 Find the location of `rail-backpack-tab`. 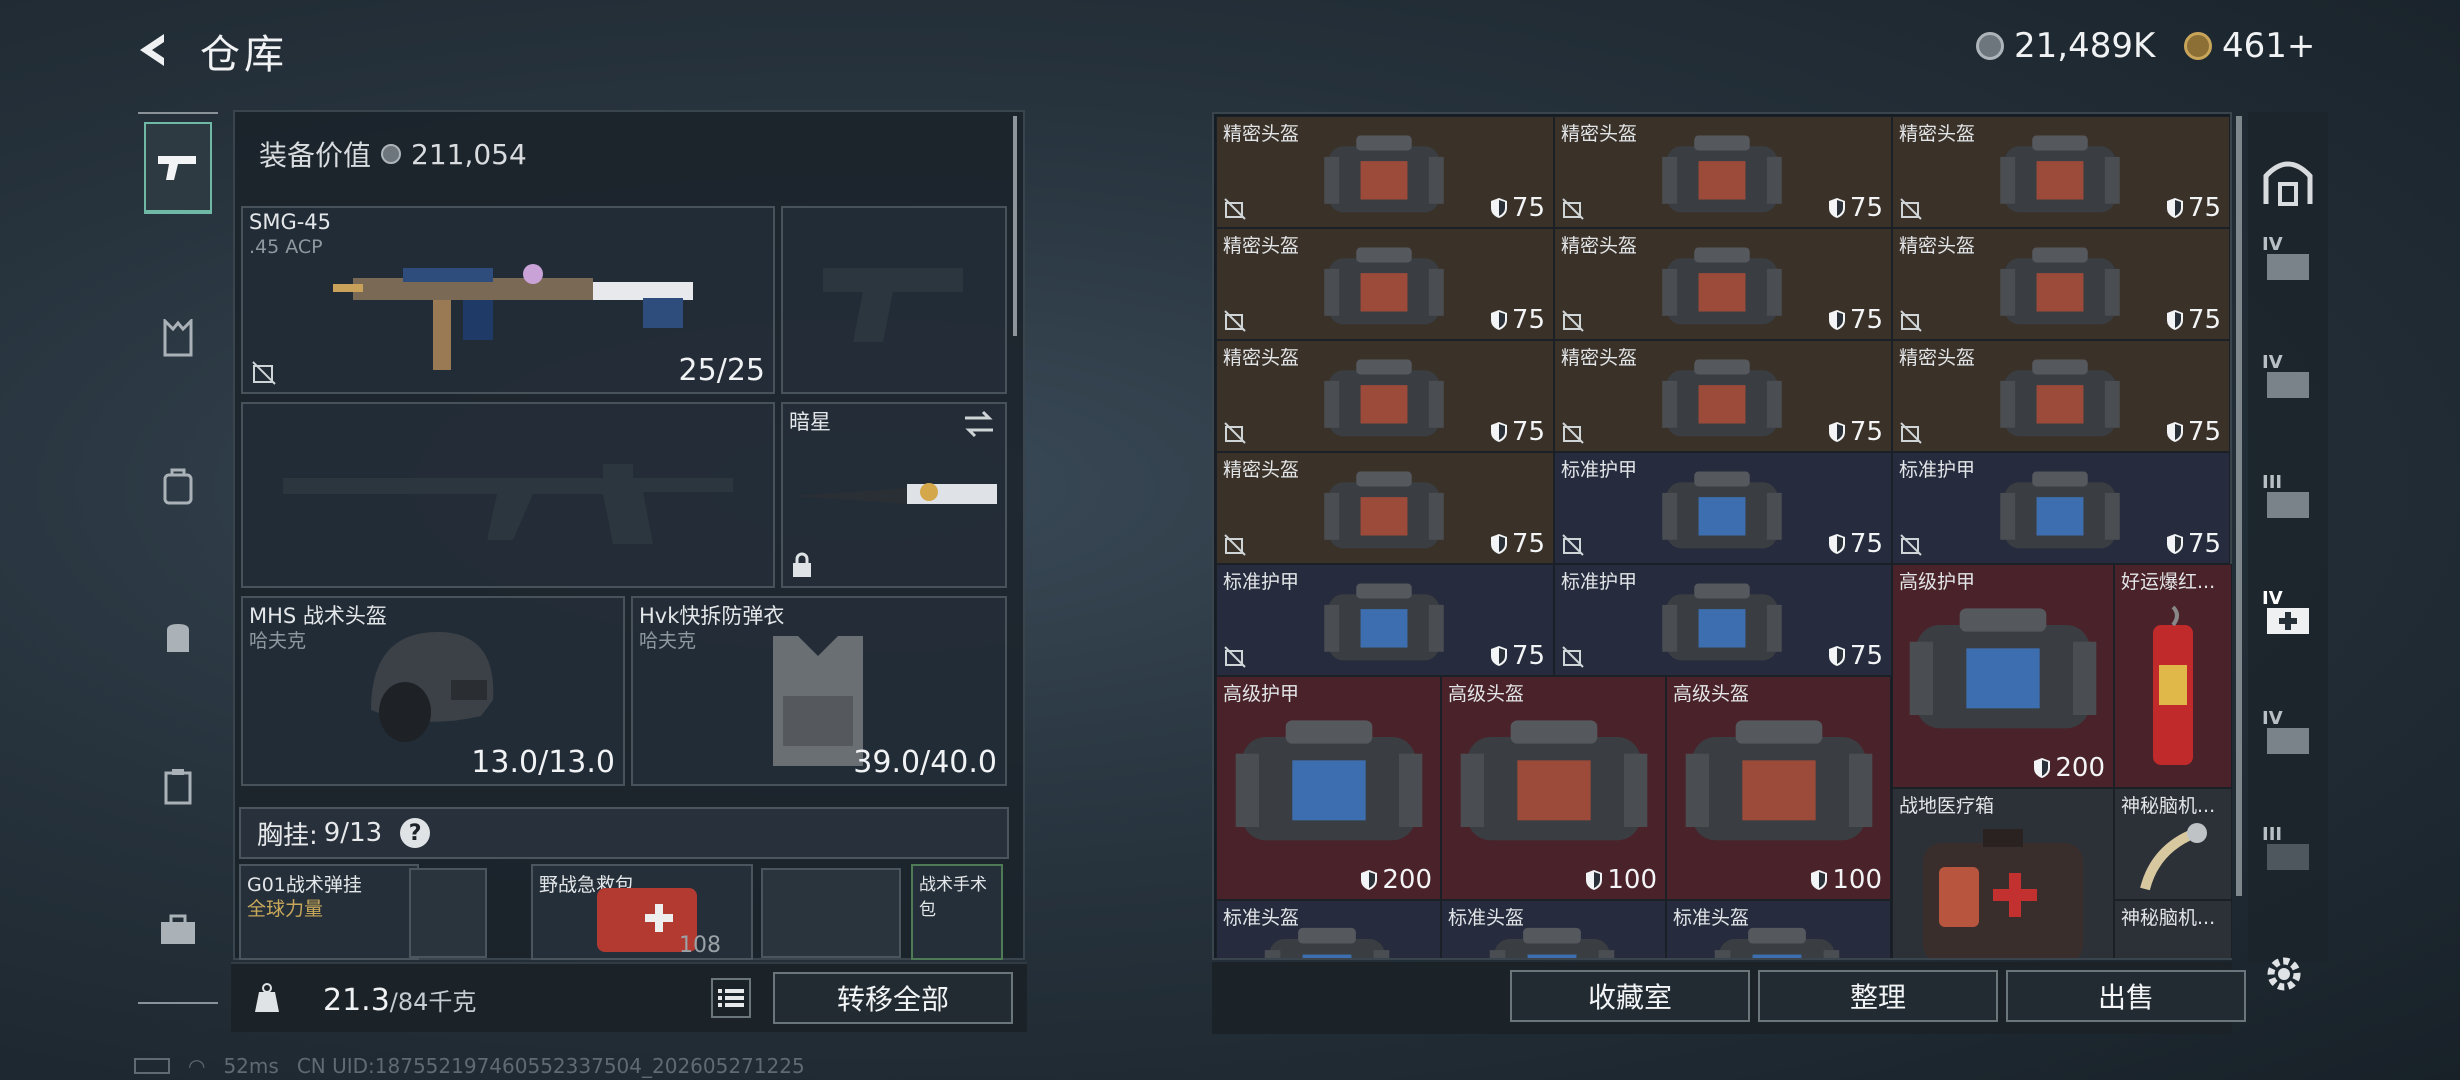

rail-backpack-tab is located at coordinates (178, 486).